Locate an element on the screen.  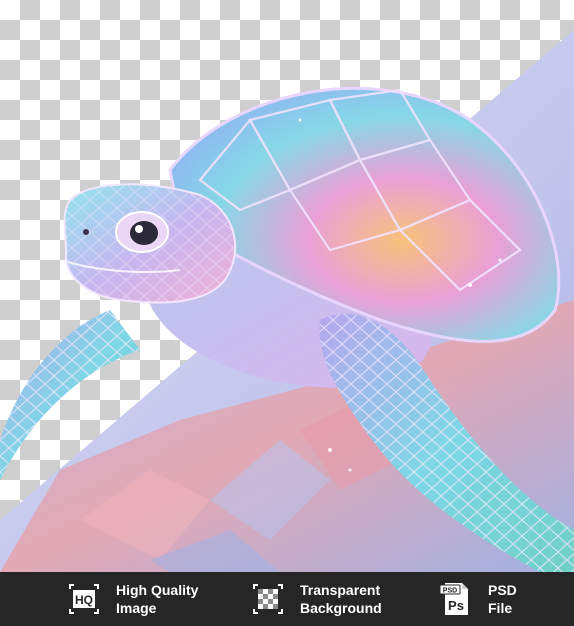
feature-transparent-line1: Transparent is located at coordinates (340, 590).